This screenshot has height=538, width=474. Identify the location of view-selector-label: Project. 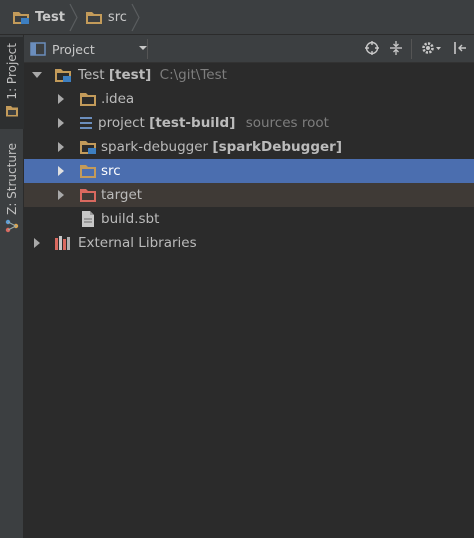
(73, 49).